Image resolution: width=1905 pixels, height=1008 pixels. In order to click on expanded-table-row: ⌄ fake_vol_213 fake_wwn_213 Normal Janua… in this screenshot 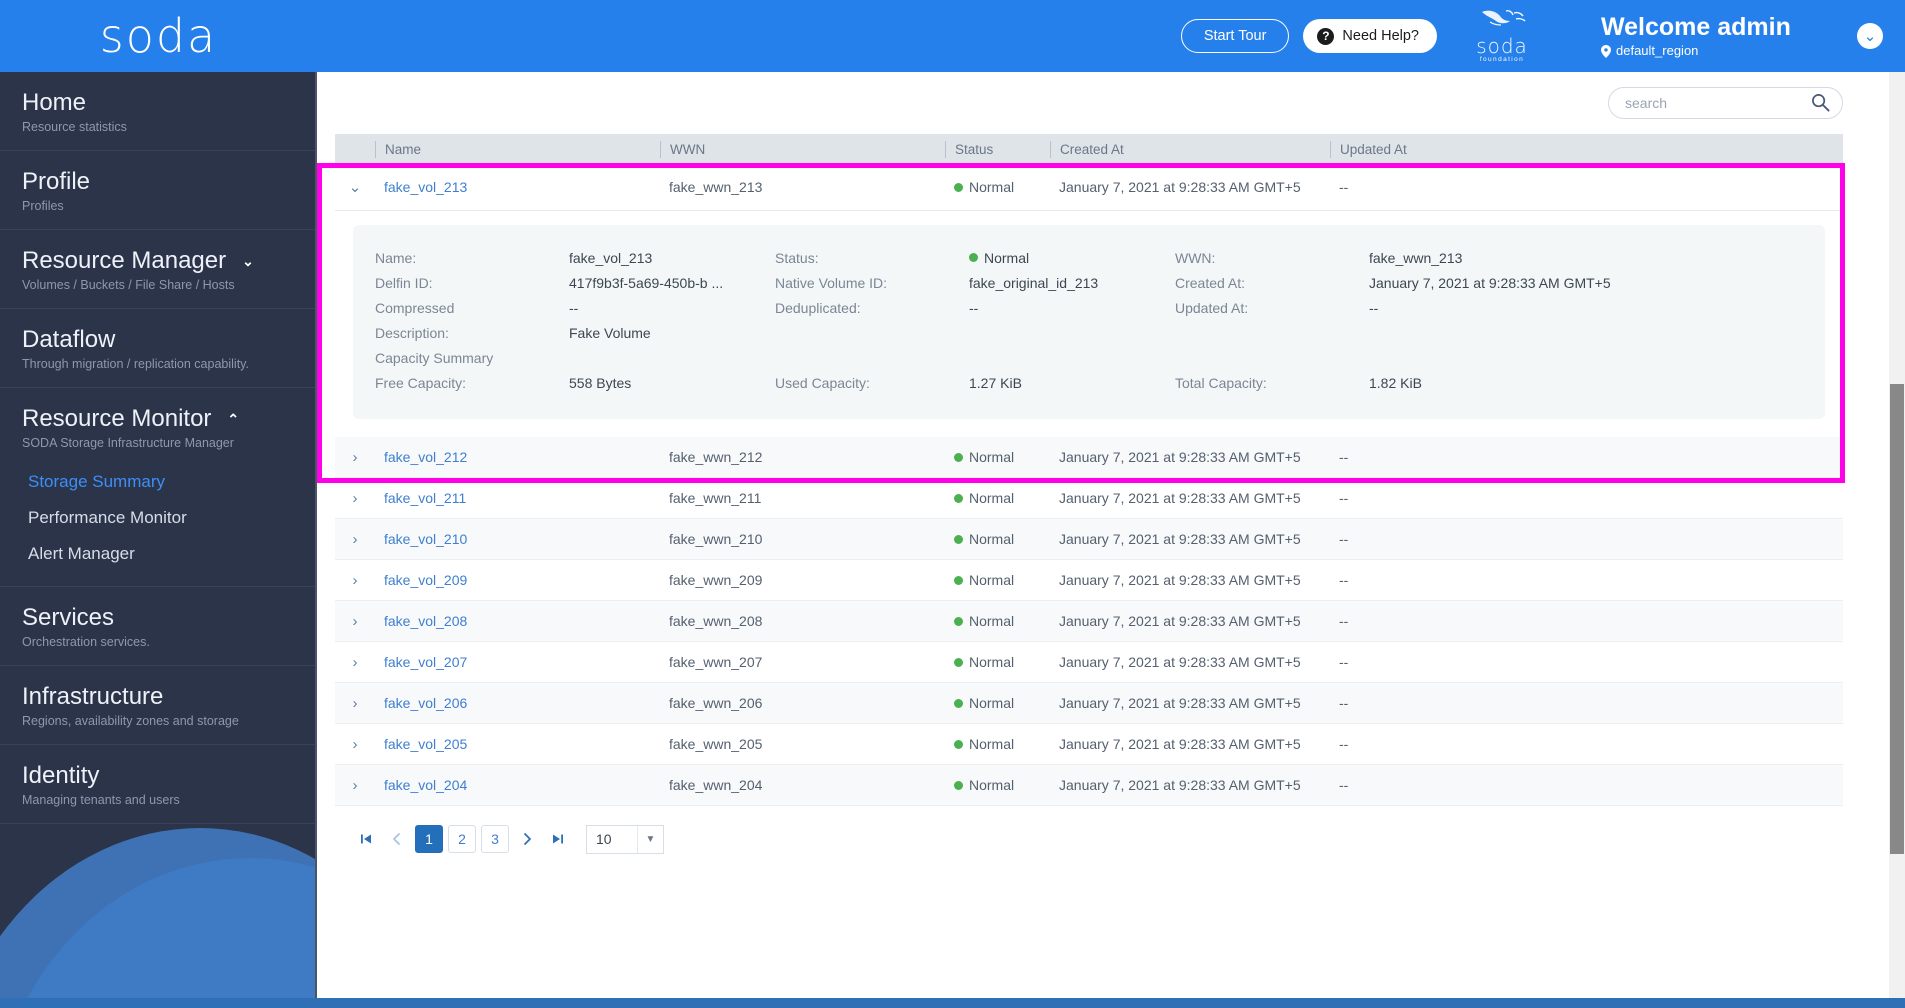, I will do `click(1089, 187)`.